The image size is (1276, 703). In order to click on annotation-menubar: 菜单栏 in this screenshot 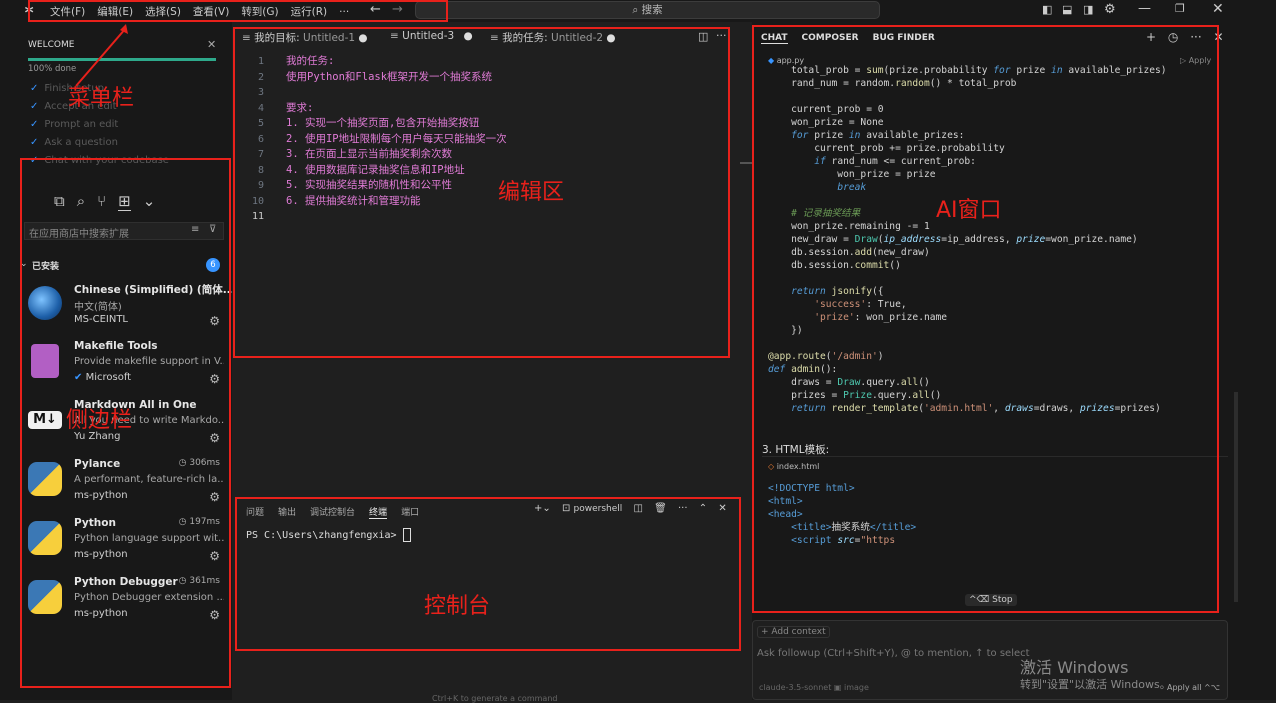, I will do `click(101, 98)`.